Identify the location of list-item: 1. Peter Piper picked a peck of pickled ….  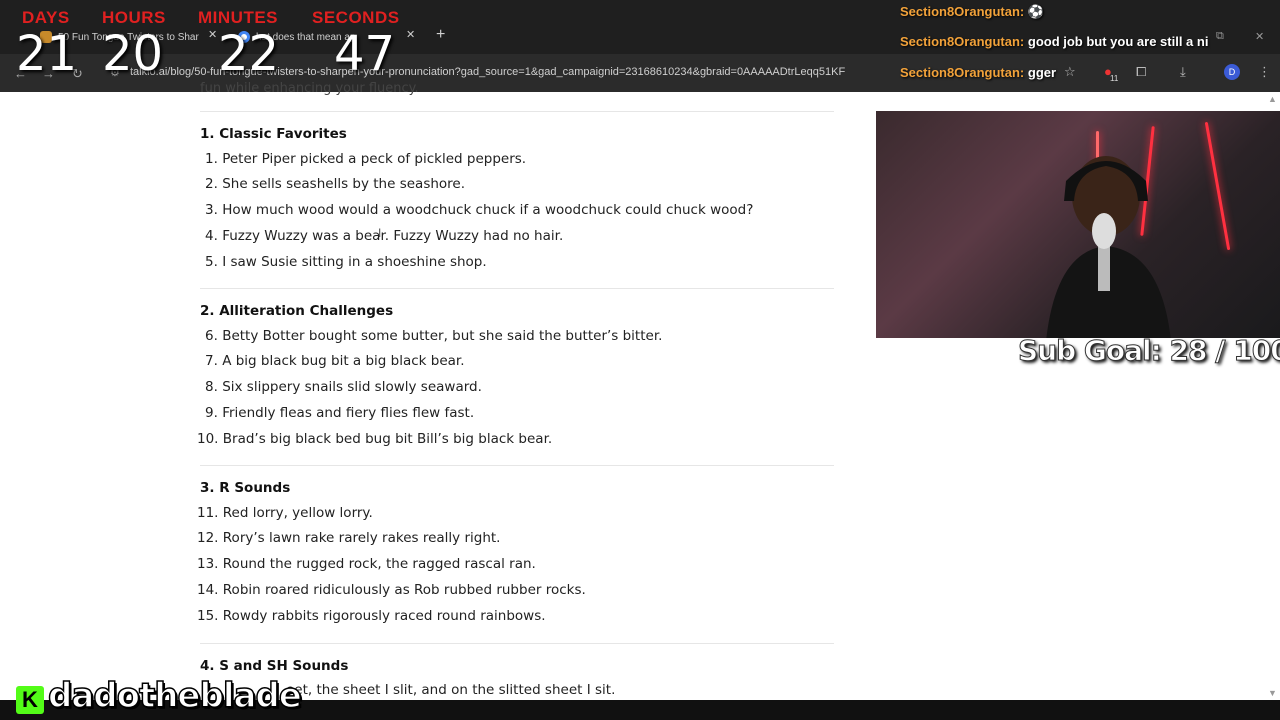
(366, 159).